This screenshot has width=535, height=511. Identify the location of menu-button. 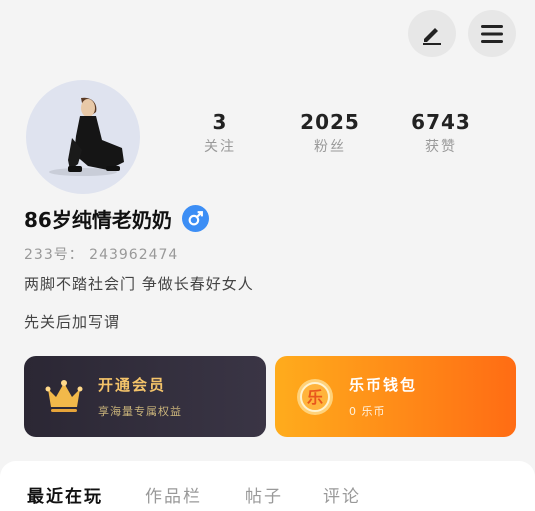
(492, 33).